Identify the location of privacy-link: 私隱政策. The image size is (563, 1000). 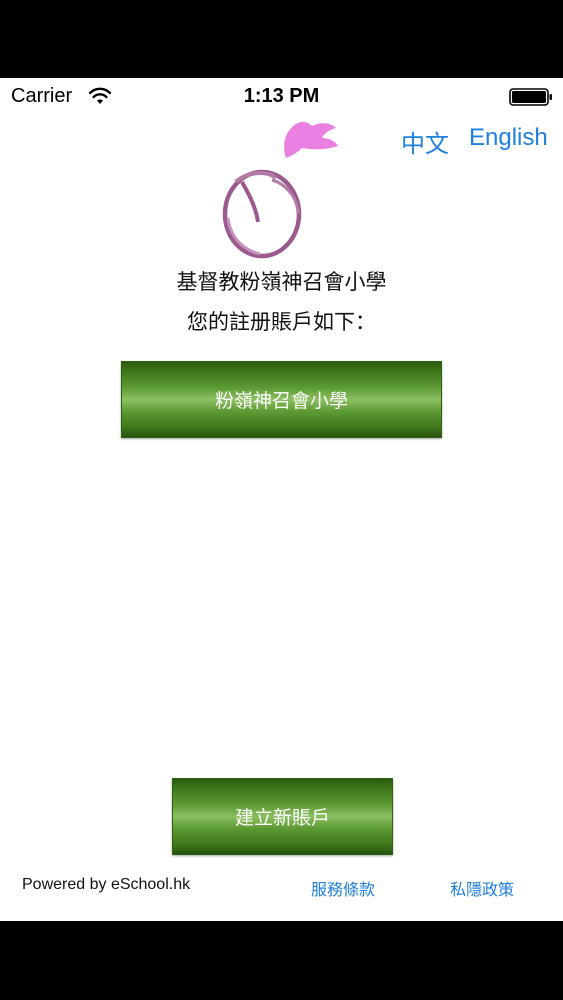
(482, 888).